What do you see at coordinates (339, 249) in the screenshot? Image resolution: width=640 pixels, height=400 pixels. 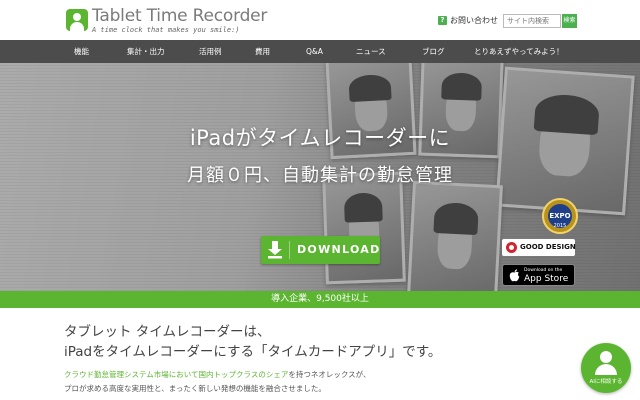 I see `download-label: DOWNLOAD` at bounding box center [339, 249].